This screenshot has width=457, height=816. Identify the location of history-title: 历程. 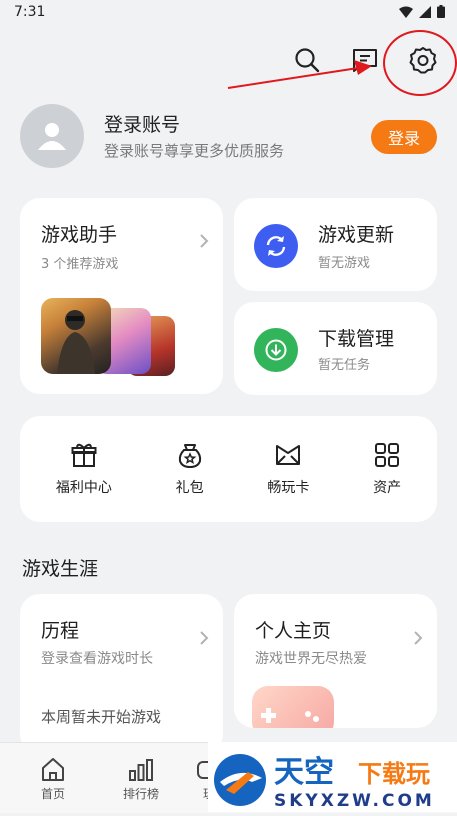
(60, 631).